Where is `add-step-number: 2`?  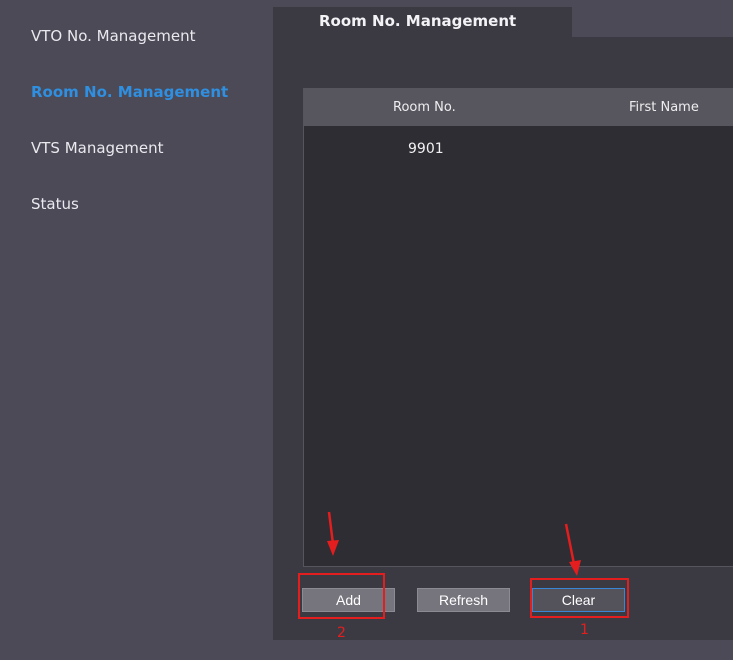
add-step-number: 2 is located at coordinates (341, 633).